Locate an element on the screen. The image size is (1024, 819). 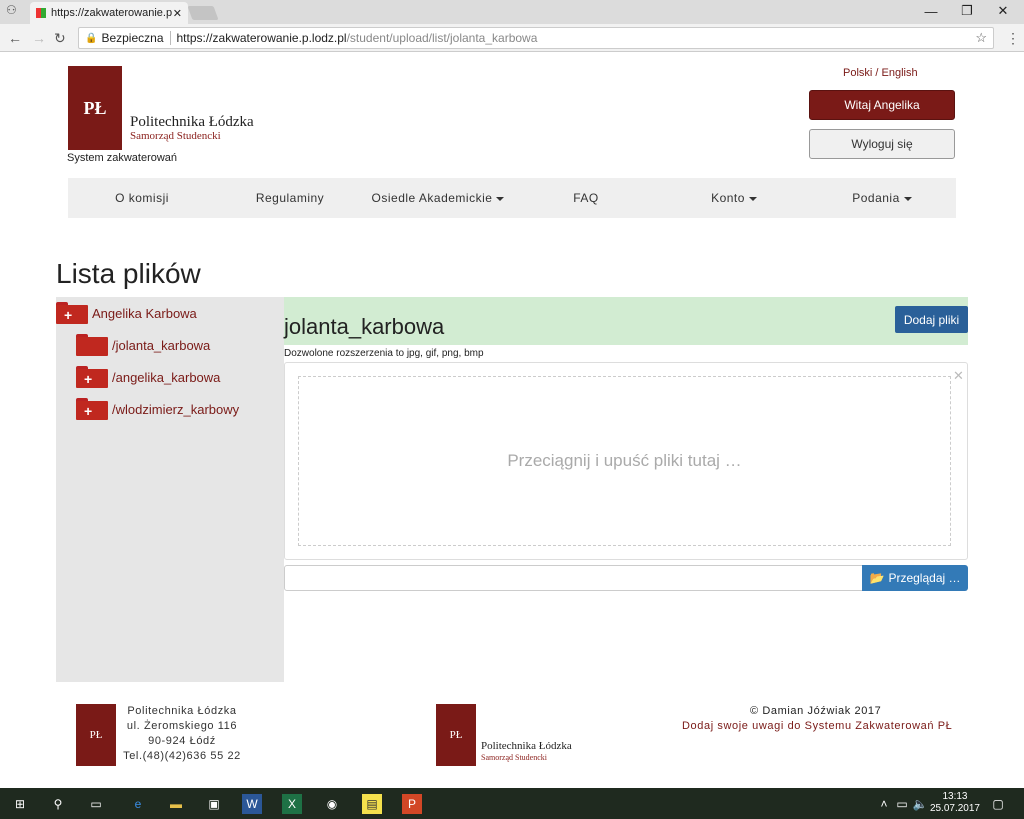
nav-item-konto: Konto is located at coordinates (734, 198).